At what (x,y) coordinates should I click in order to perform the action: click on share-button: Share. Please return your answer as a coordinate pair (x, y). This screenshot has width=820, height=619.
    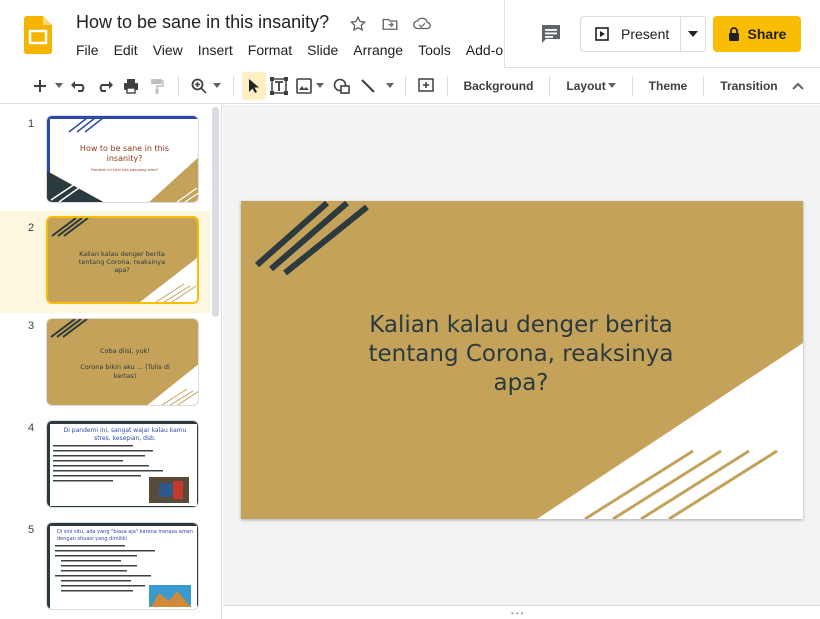
    Looking at the image, I should click on (757, 34).